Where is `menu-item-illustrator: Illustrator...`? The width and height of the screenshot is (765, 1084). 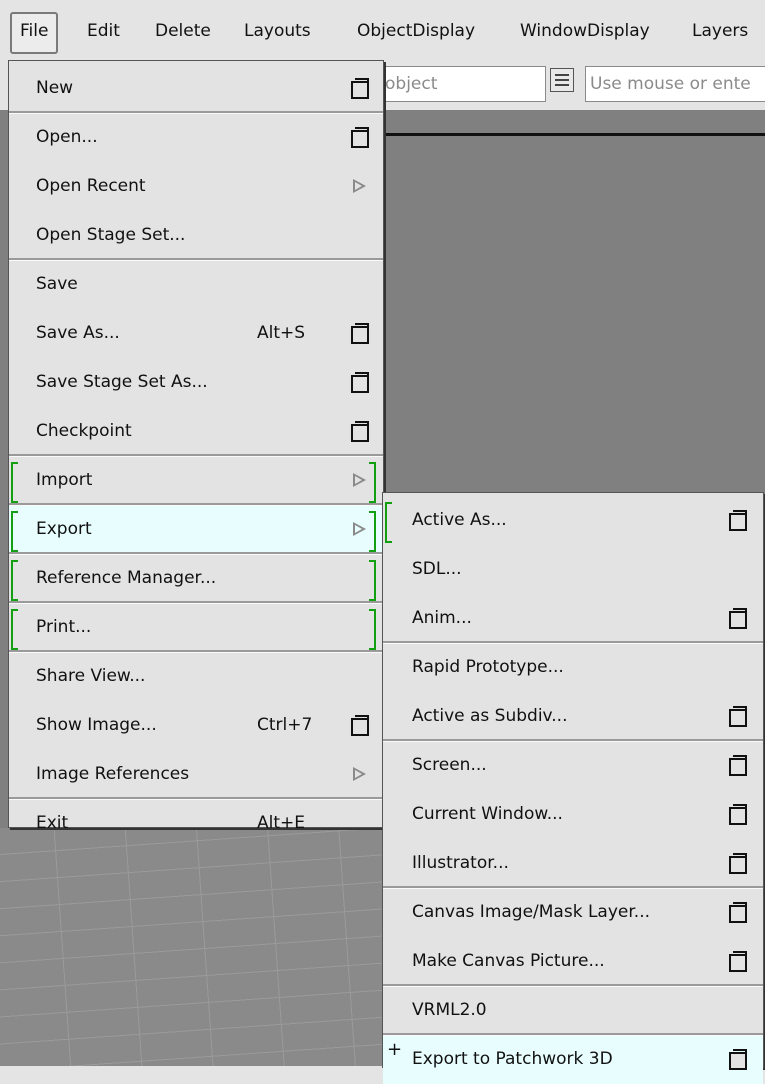 menu-item-illustrator: Illustrator... is located at coordinates (573, 863).